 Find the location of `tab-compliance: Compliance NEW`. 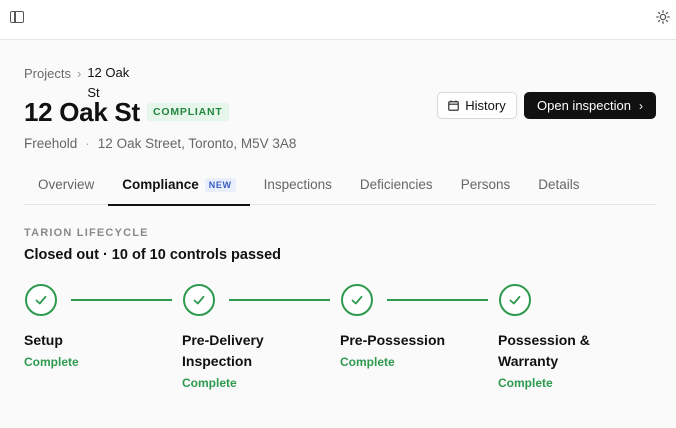

tab-compliance: Compliance NEW is located at coordinates (179, 189).